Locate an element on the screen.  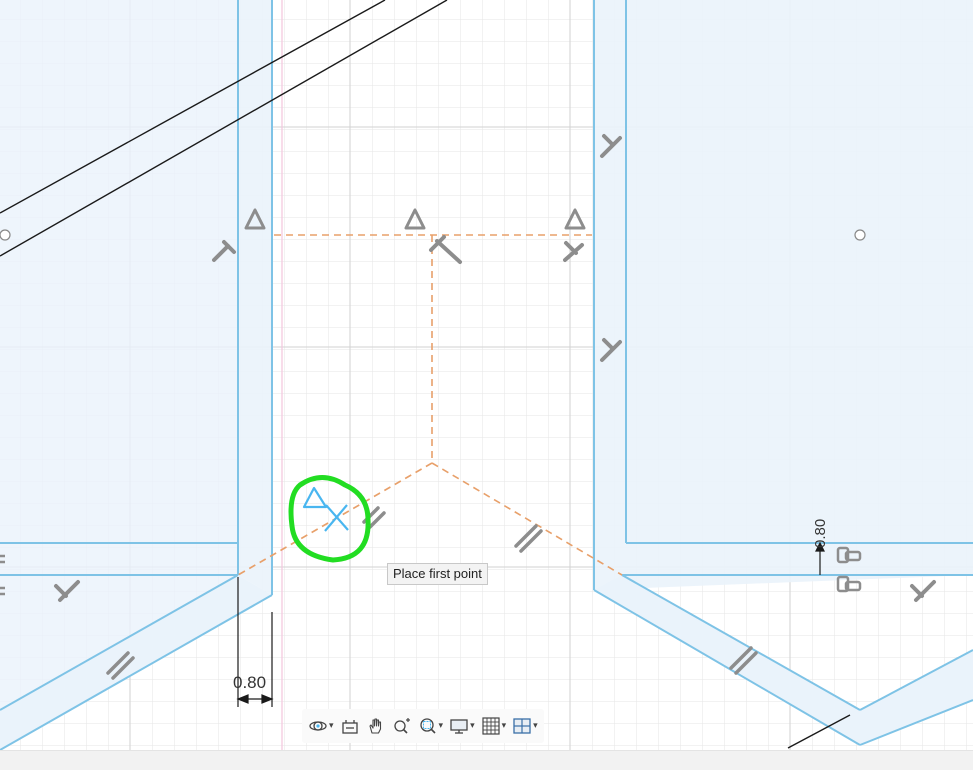
dimension-horizontal-label: 0.80 is located at coordinates (249, 683).